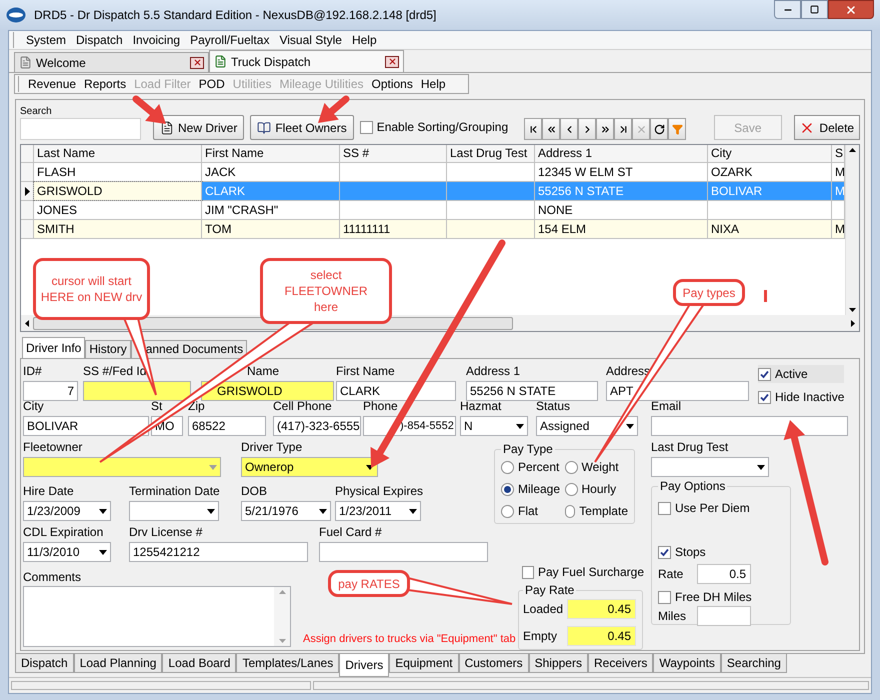  I want to click on tab: Load Planning, so click(118, 663).